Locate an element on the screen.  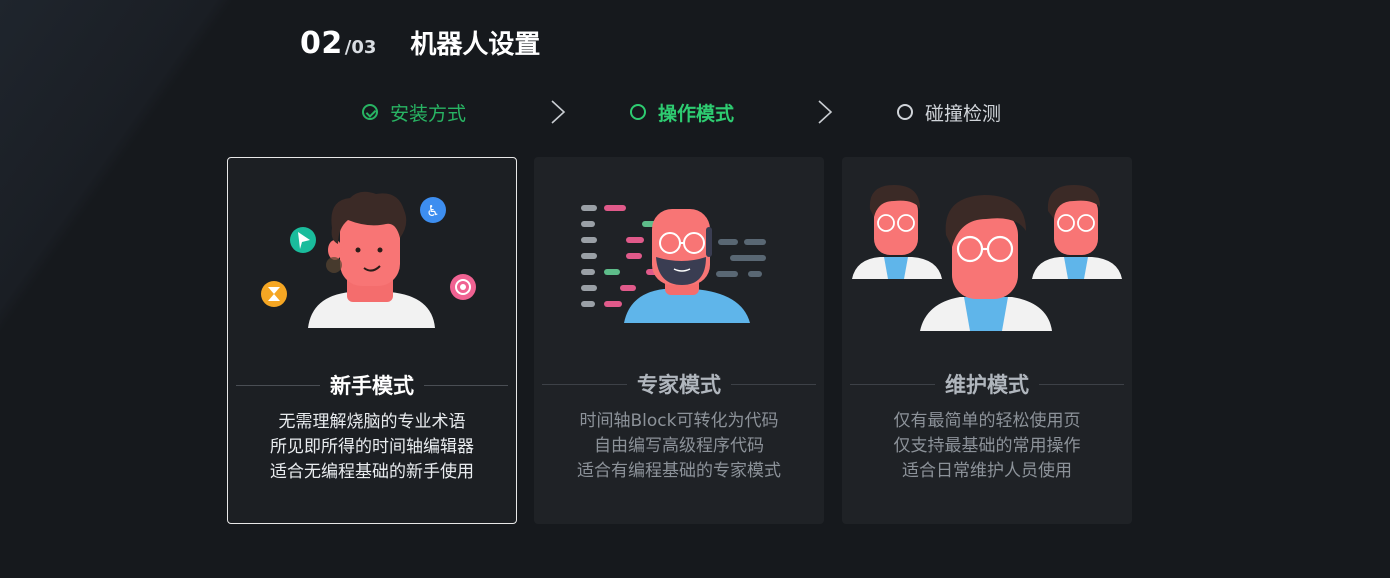
mode-description: 无需理解烧脑的专业术语 所见即所得的时间轴编辑器 适合无编程基础的新手使用 is located at coordinates (372, 447).